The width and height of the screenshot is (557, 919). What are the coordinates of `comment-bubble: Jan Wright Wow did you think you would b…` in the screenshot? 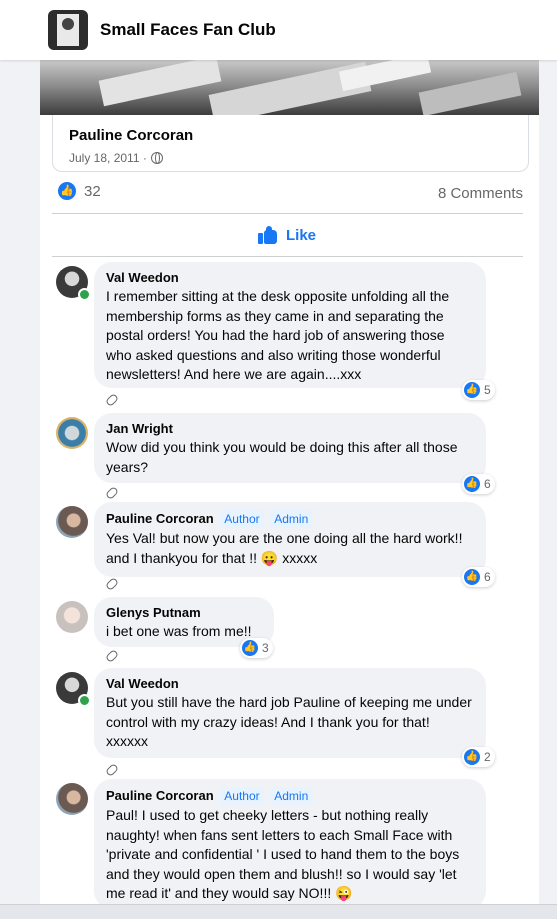 It's located at (290, 448).